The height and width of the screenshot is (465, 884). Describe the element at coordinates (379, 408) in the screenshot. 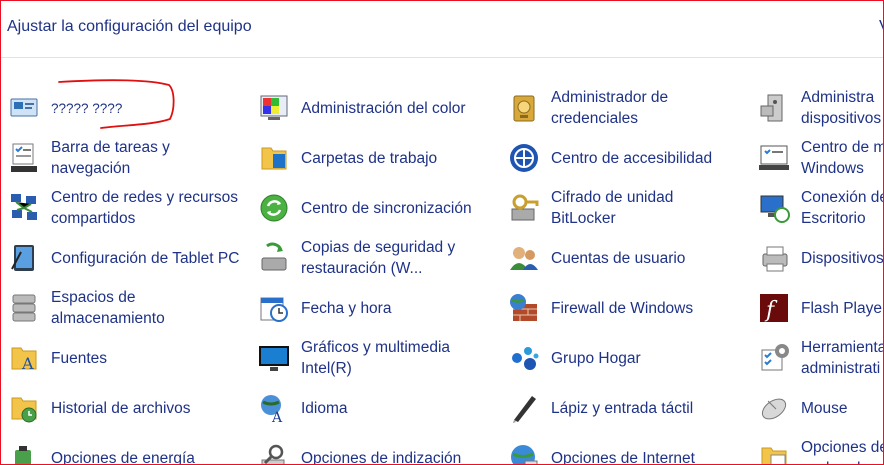

I see `control-panel-item: A Idioma` at that location.